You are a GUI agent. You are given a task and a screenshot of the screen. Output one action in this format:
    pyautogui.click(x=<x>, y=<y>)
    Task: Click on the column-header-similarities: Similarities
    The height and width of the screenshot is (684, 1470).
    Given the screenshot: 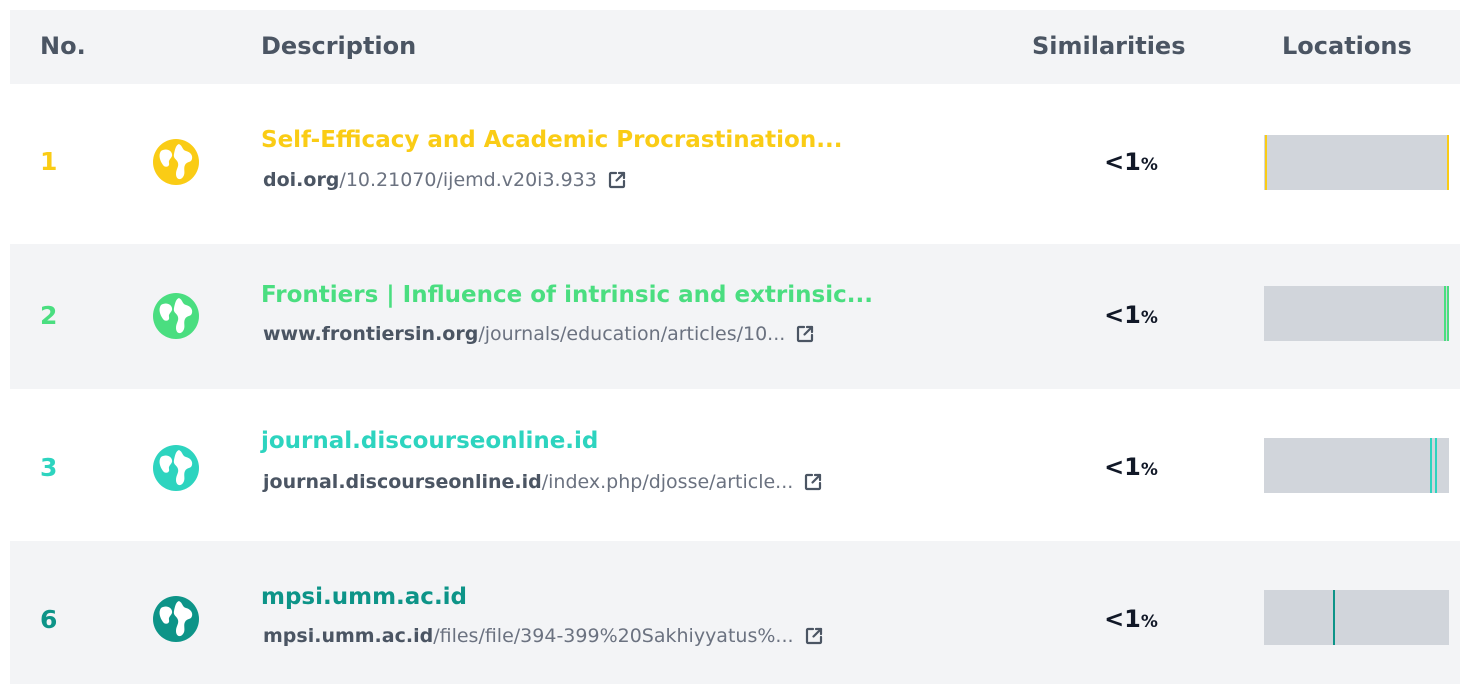 What is the action you would take?
    pyautogui.click(x=1109, y=46)
    